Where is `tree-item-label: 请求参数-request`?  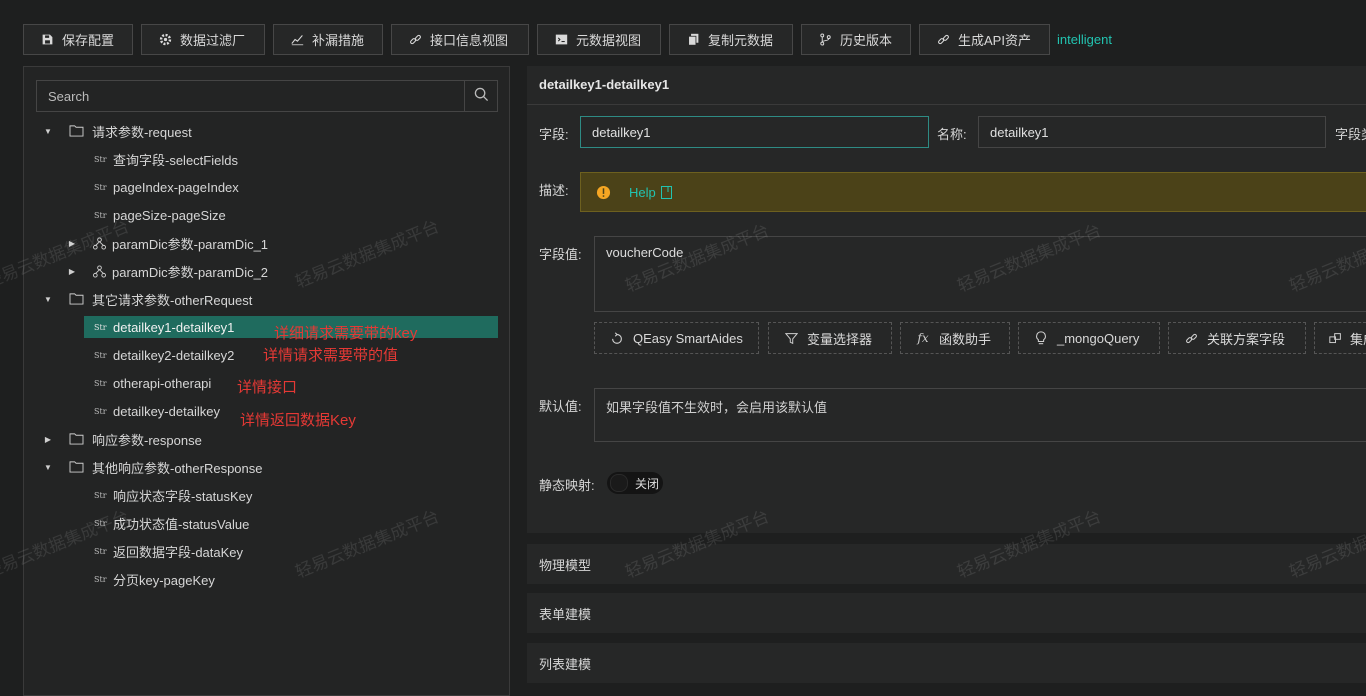 tree-item-label: 请求参数-request is located at coordinates (142, 132).